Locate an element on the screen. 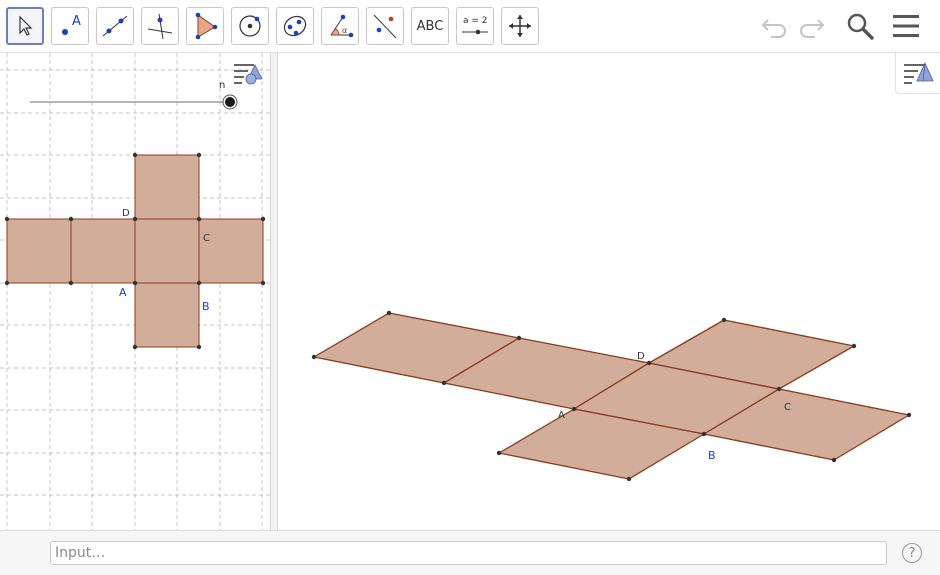  svg-text: α is located at coordinates (344, 30).